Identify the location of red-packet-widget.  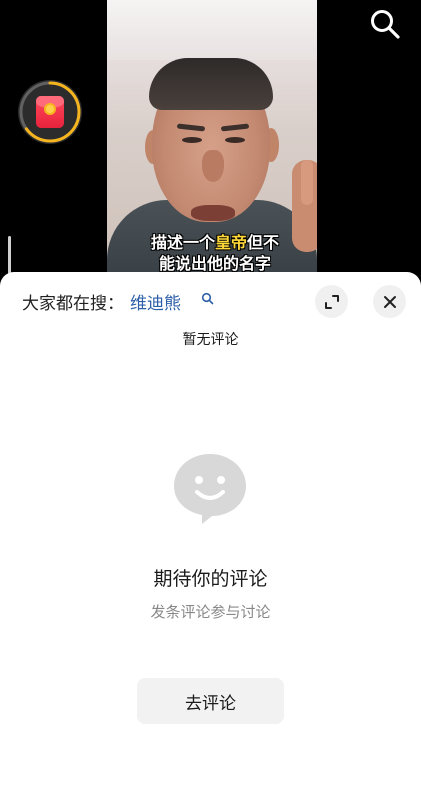
(50, 112).